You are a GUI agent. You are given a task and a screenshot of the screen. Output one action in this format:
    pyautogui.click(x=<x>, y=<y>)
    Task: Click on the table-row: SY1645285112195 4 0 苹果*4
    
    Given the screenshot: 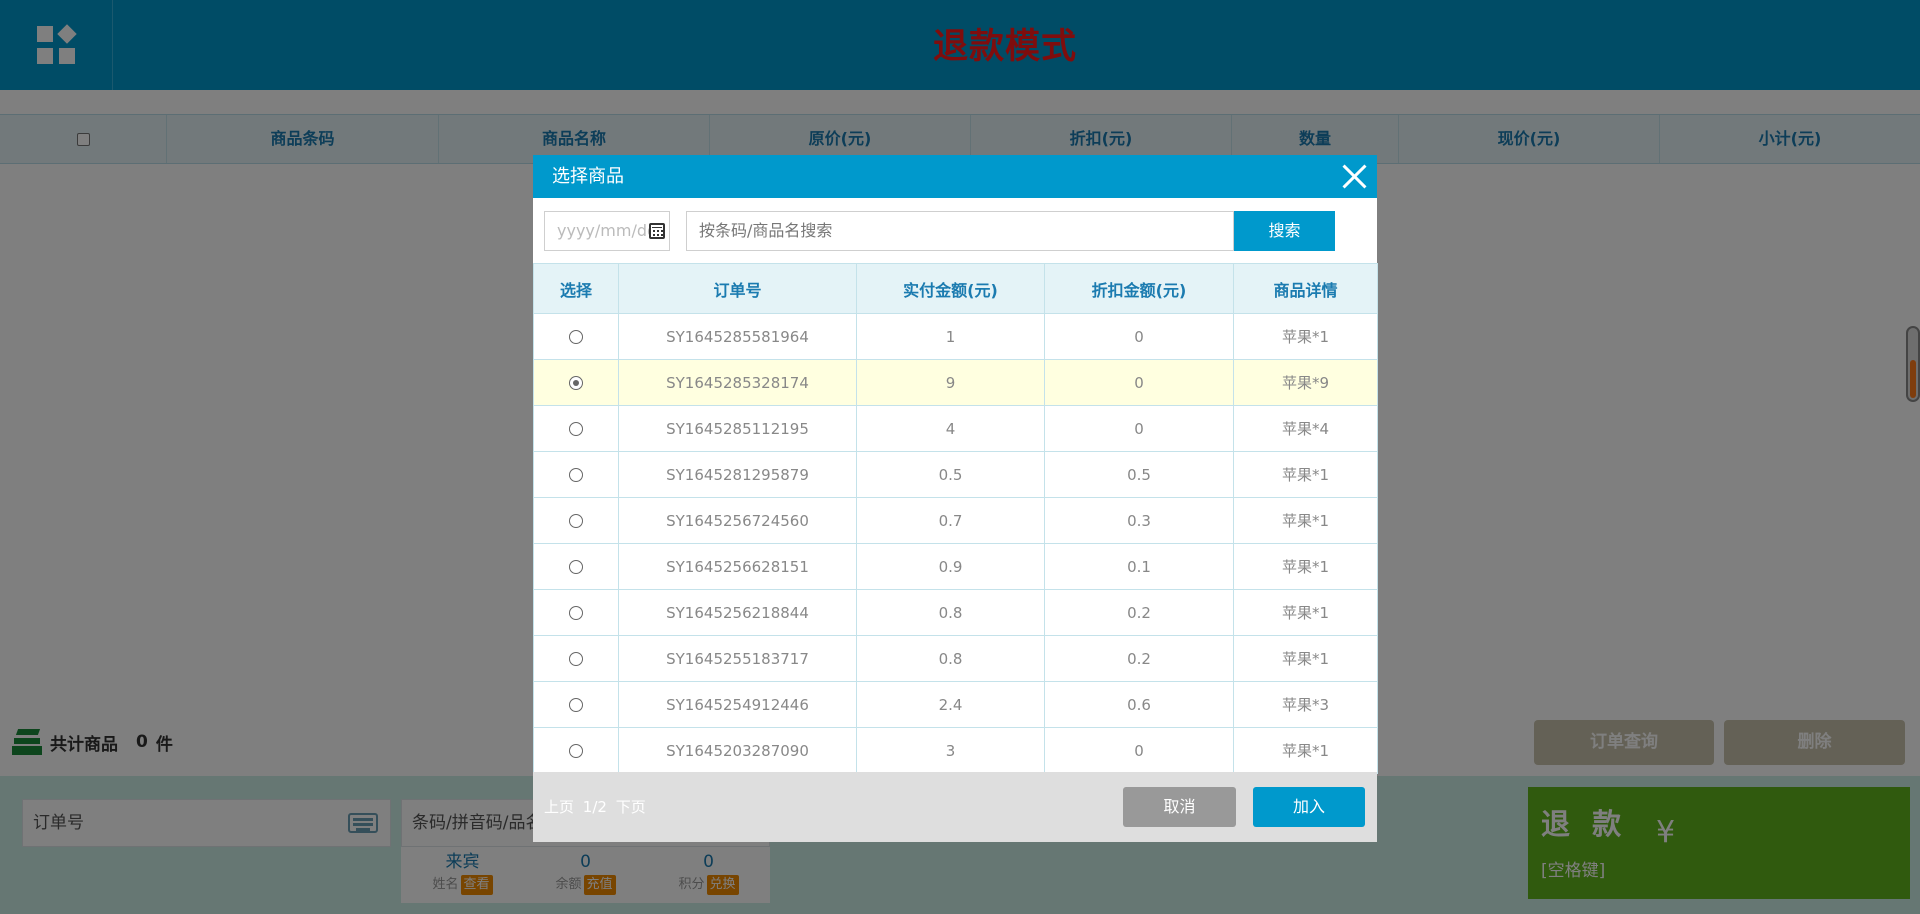 What is the action you would take?
    pyautogui.click(x=955, y=428)
    